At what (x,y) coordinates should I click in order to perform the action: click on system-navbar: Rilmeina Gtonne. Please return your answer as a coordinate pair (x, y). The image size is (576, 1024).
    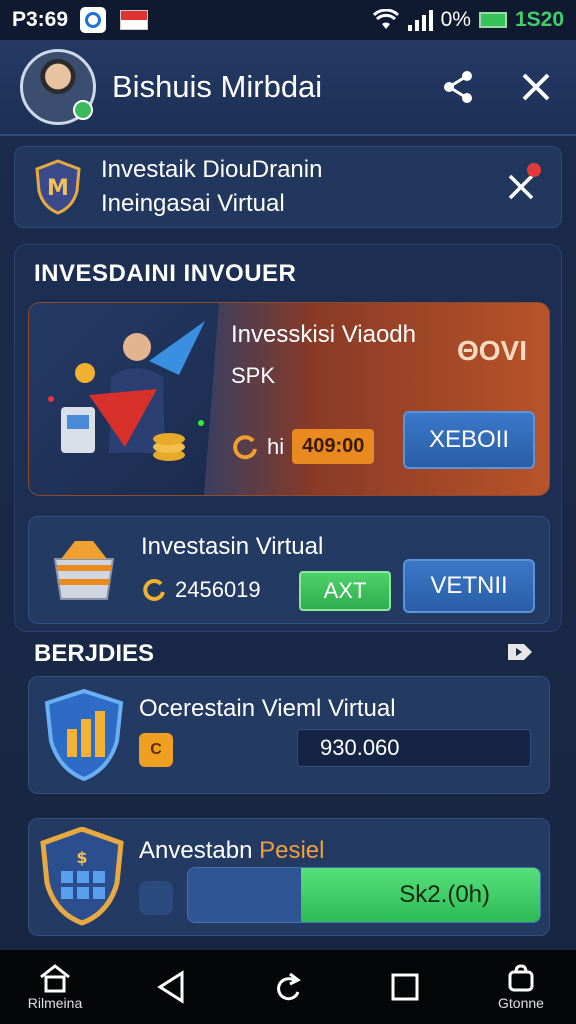
    Looking at the image, I should click on (288, 987).